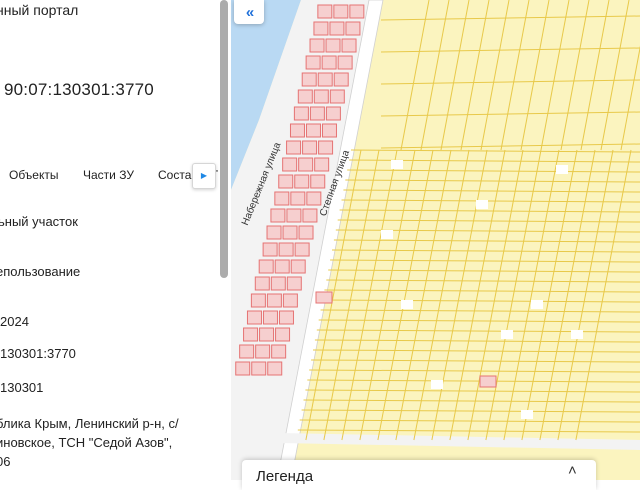 The image size is (640, 490). I want to click on tabs-next-button: ▶, so click(204, 176).